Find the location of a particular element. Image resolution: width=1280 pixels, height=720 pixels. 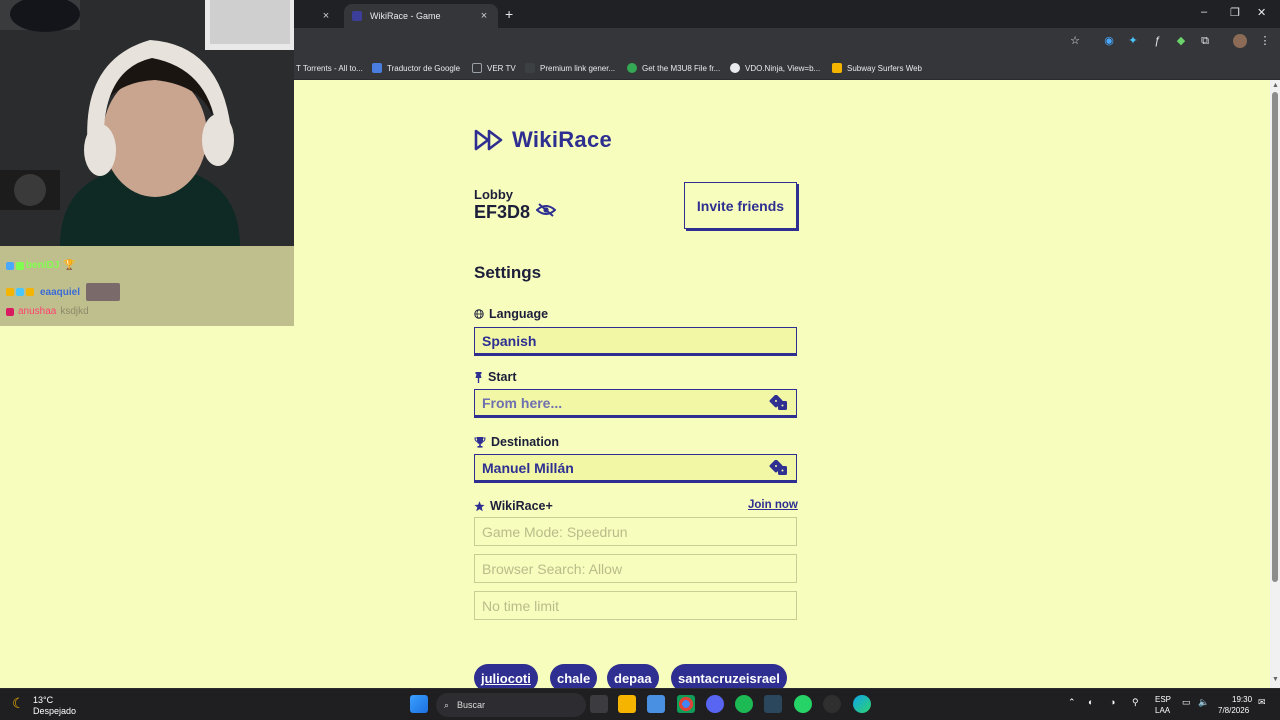

emote-icon is located at coordinates (103, 292).